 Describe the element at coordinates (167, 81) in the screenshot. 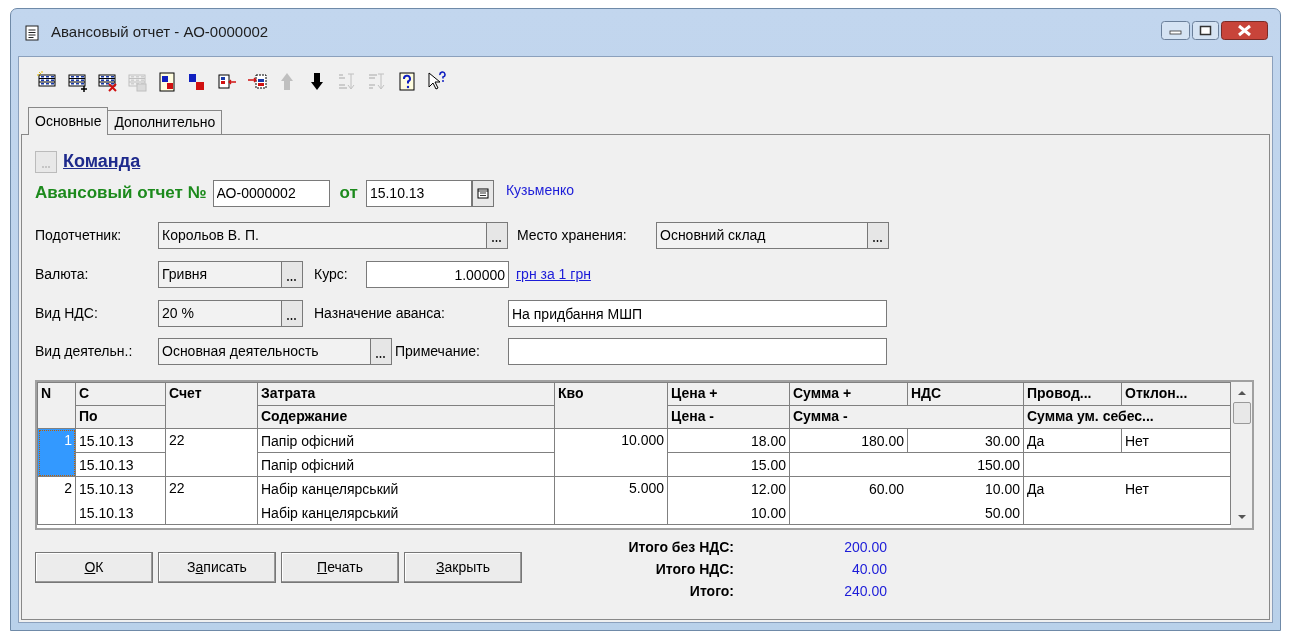

I see `document-debit-credit-icon` at that location.